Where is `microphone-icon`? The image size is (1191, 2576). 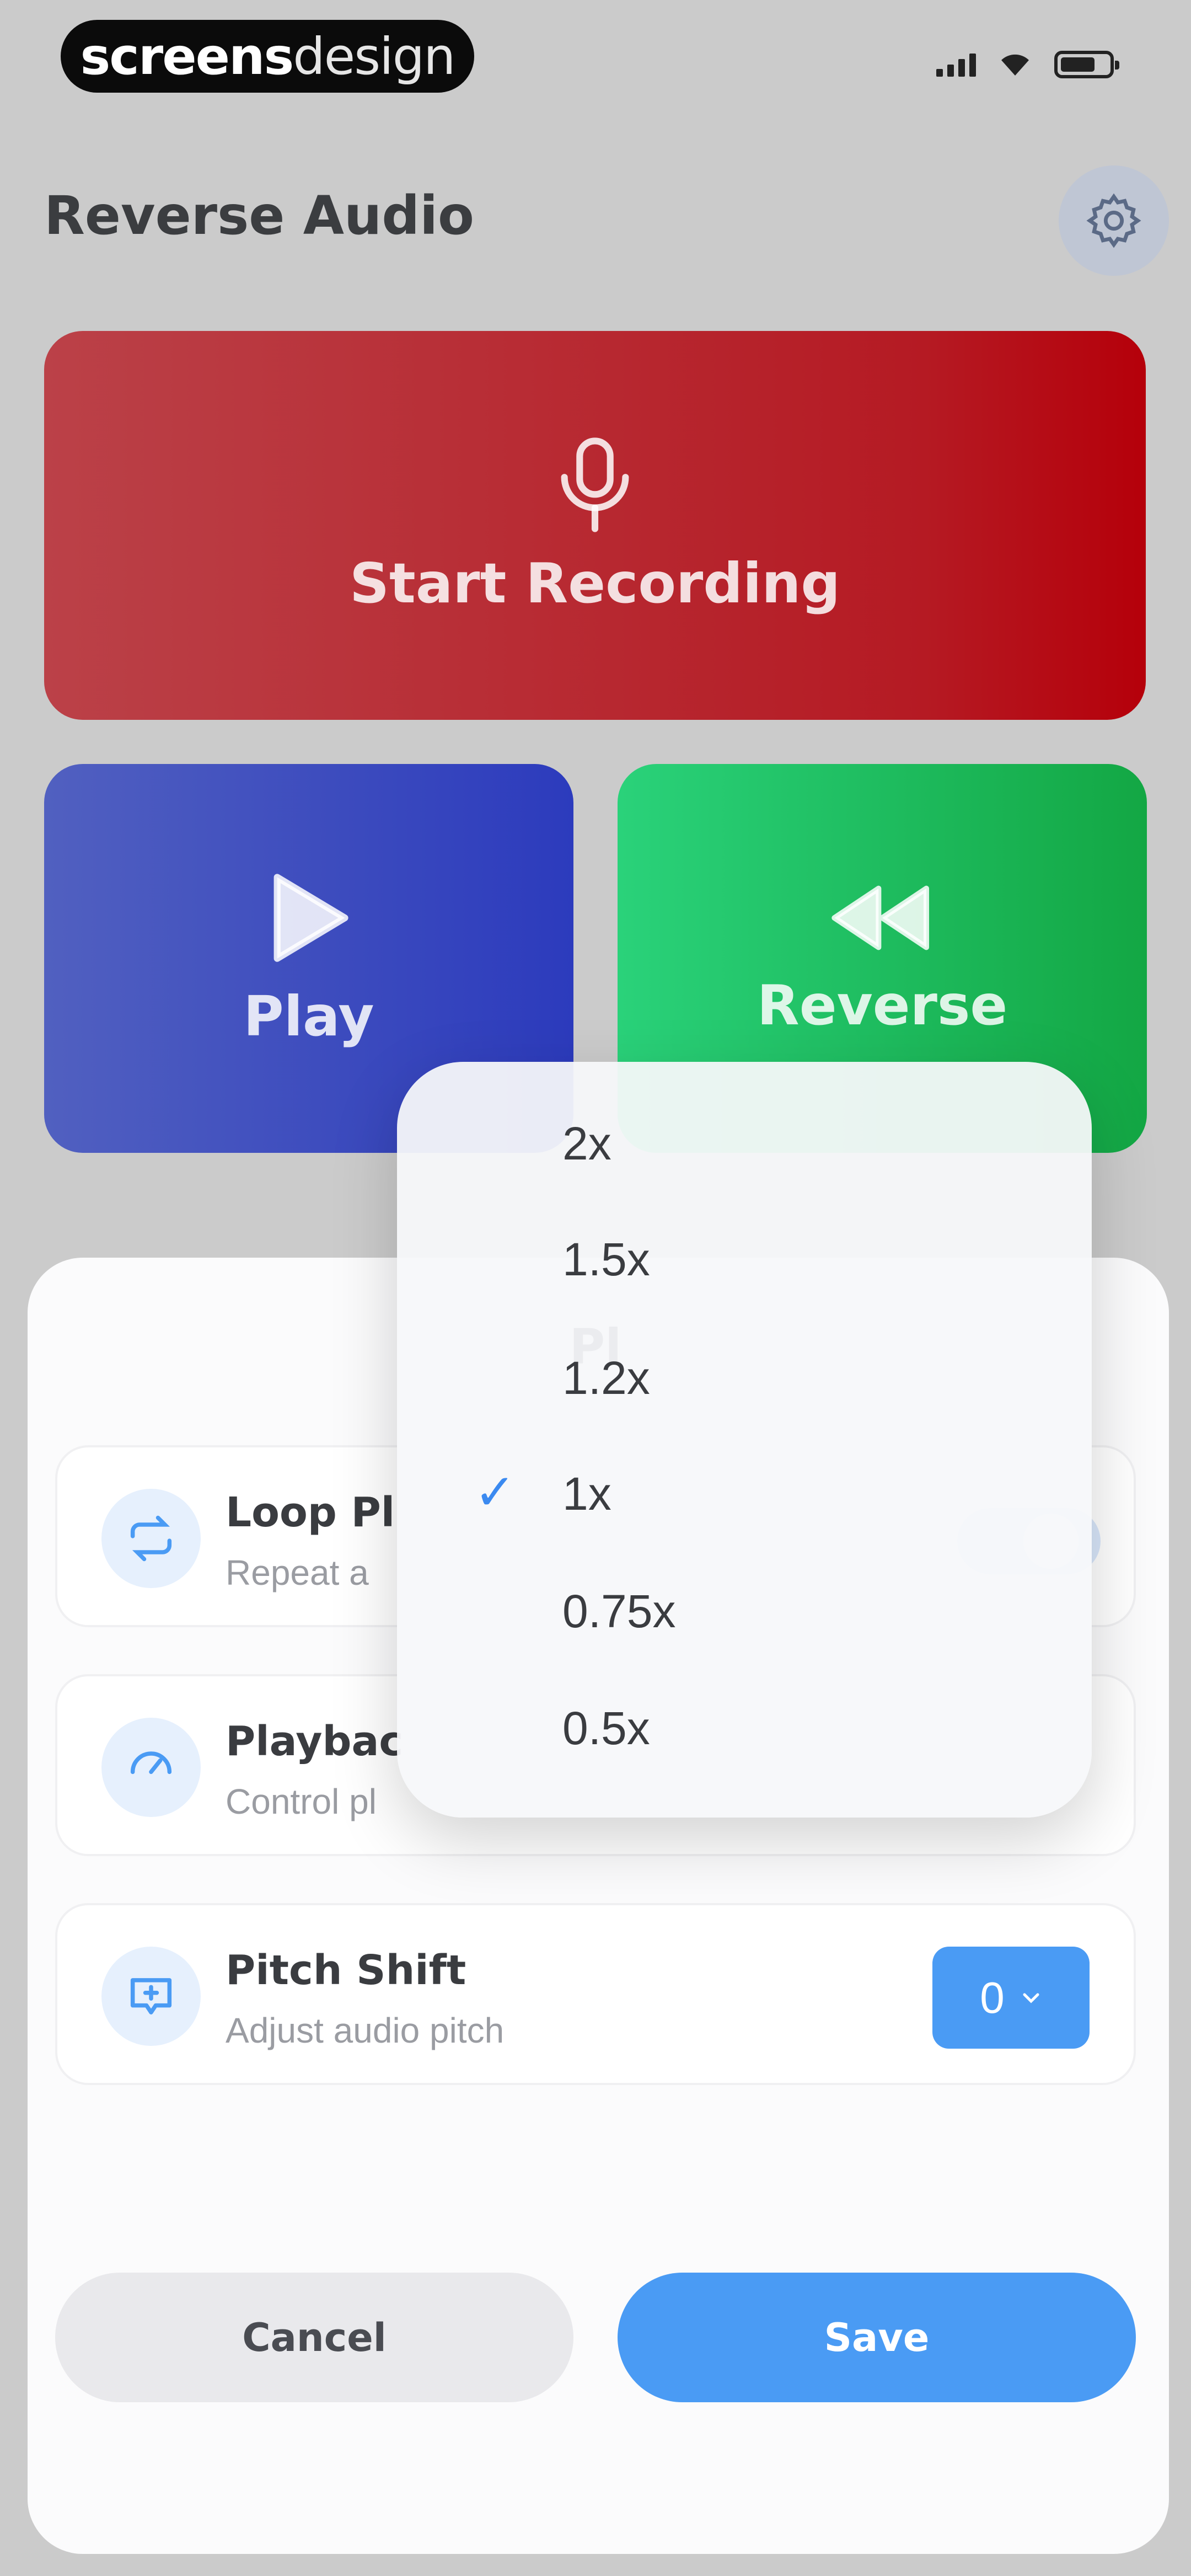 microphone-icon is located at coordinates (595, 484).